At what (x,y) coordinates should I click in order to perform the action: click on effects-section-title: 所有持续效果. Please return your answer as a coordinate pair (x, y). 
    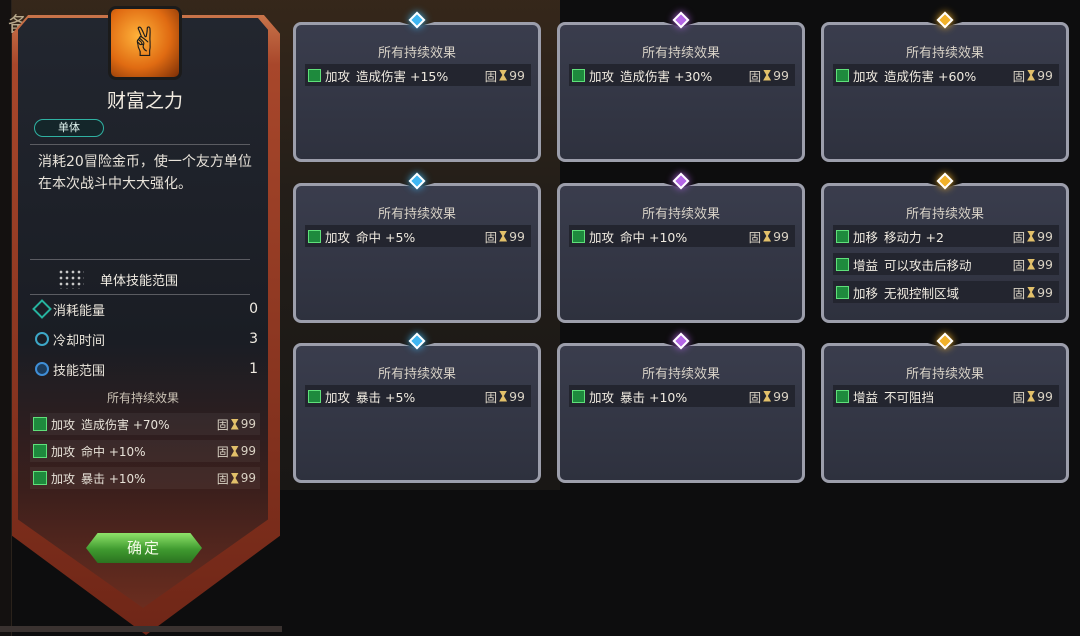
    Looking at the image, I should click on (142, 398).